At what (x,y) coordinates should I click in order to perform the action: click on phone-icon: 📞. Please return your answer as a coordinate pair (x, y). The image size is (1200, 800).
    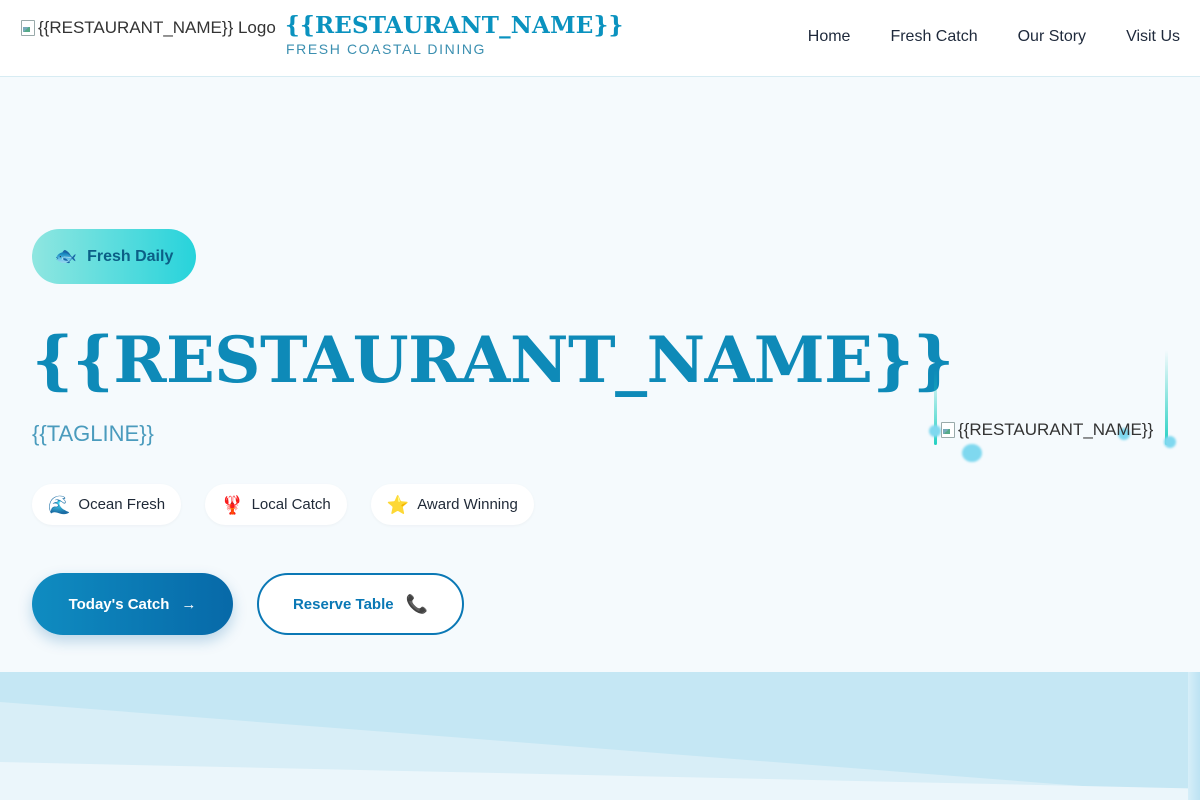
    Looking at the image, I should click on (417, 603).